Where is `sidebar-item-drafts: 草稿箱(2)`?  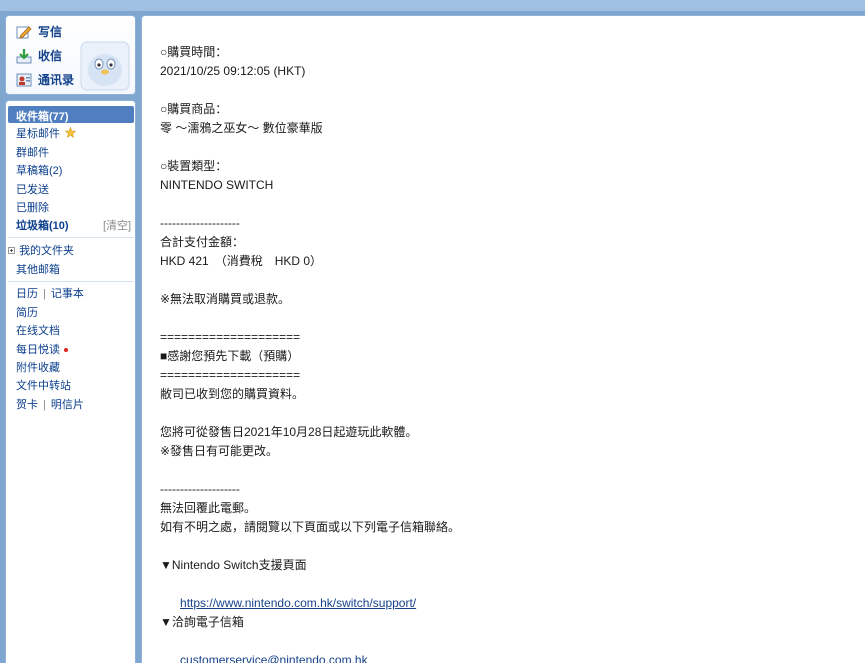
sidebar-item-drafts: 草稿箱(2) is located at coordinates (39, 170).